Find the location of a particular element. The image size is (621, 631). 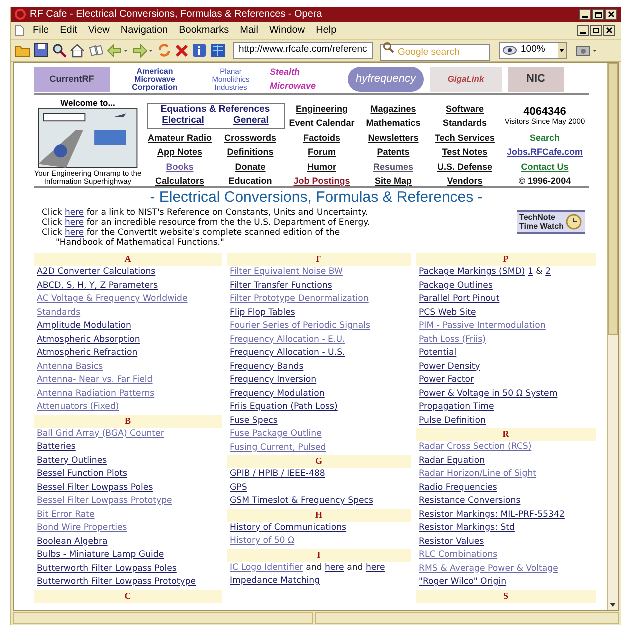

reference-link: PIM - Passive Intermodulation is located at coordinates (506, 327).